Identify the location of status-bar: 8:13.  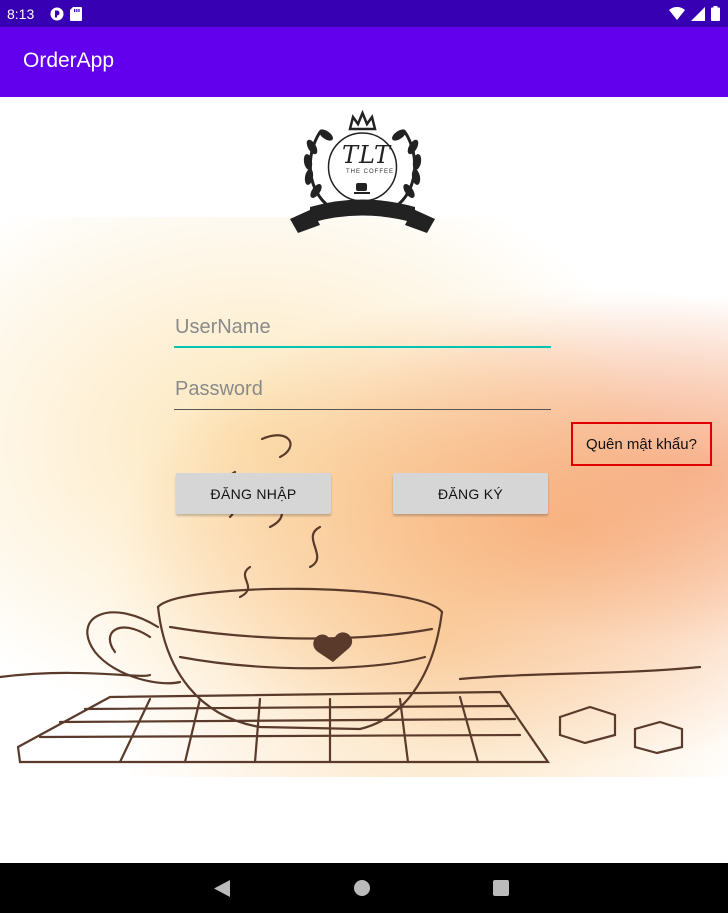
(364, 13).